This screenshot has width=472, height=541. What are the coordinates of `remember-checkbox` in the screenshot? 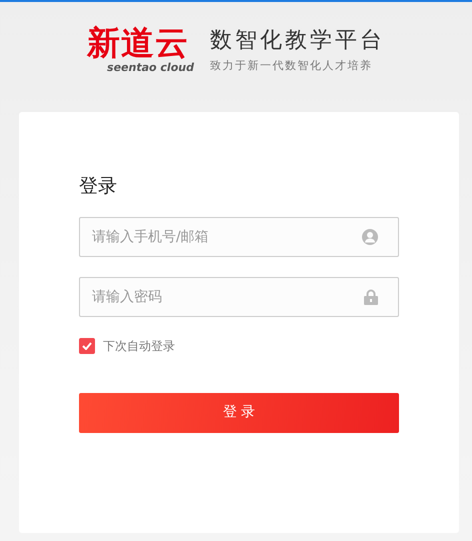 It's located at (87, 346).